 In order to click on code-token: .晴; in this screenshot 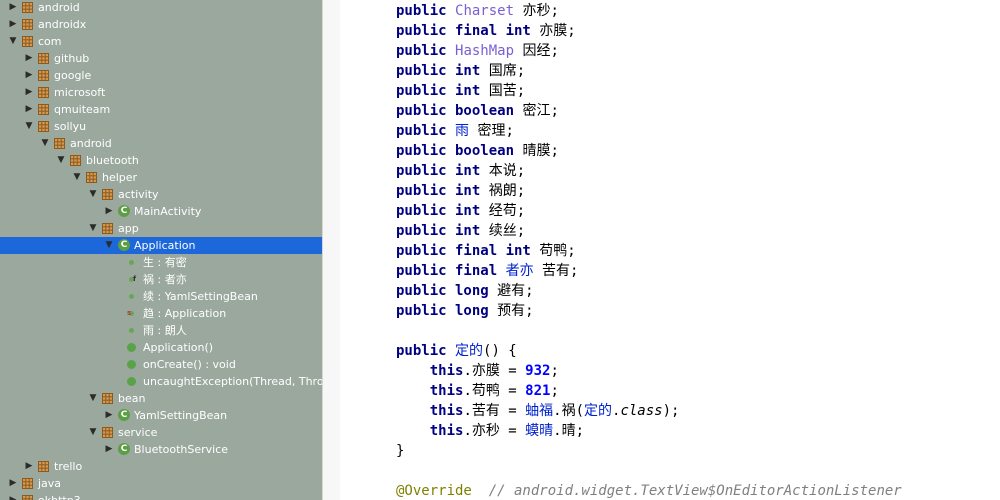, I will do `click(569, 431)`.